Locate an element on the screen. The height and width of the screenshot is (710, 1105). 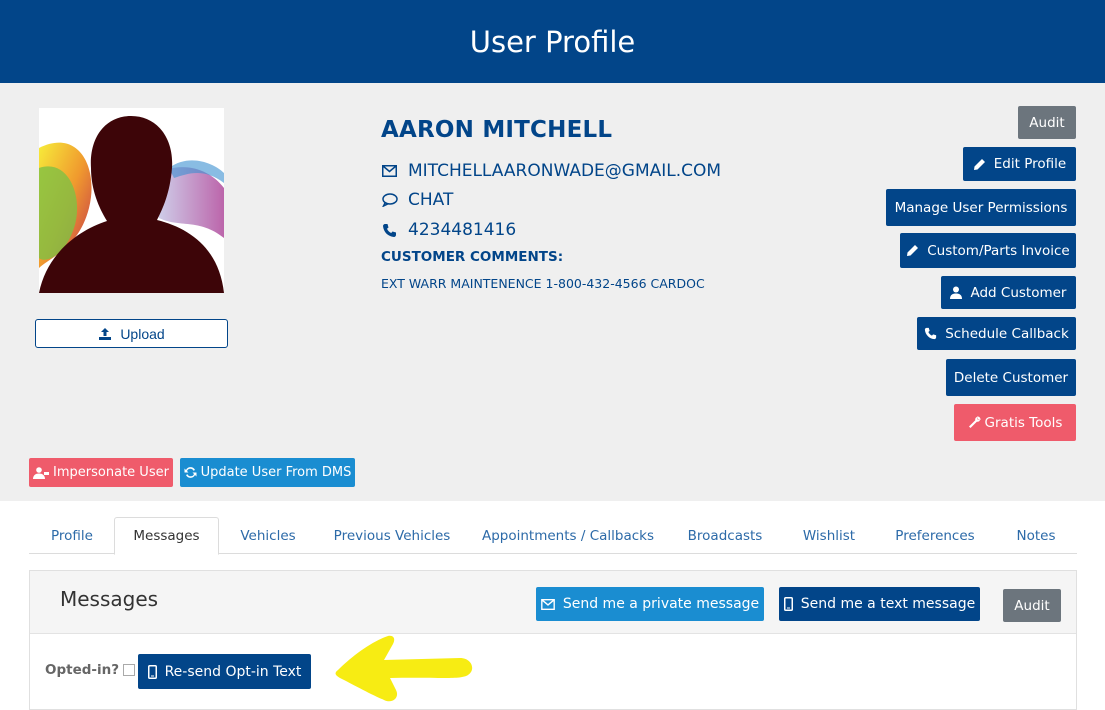
impersonate-user-button: Impersonate User is located at coordinates (101, 472).